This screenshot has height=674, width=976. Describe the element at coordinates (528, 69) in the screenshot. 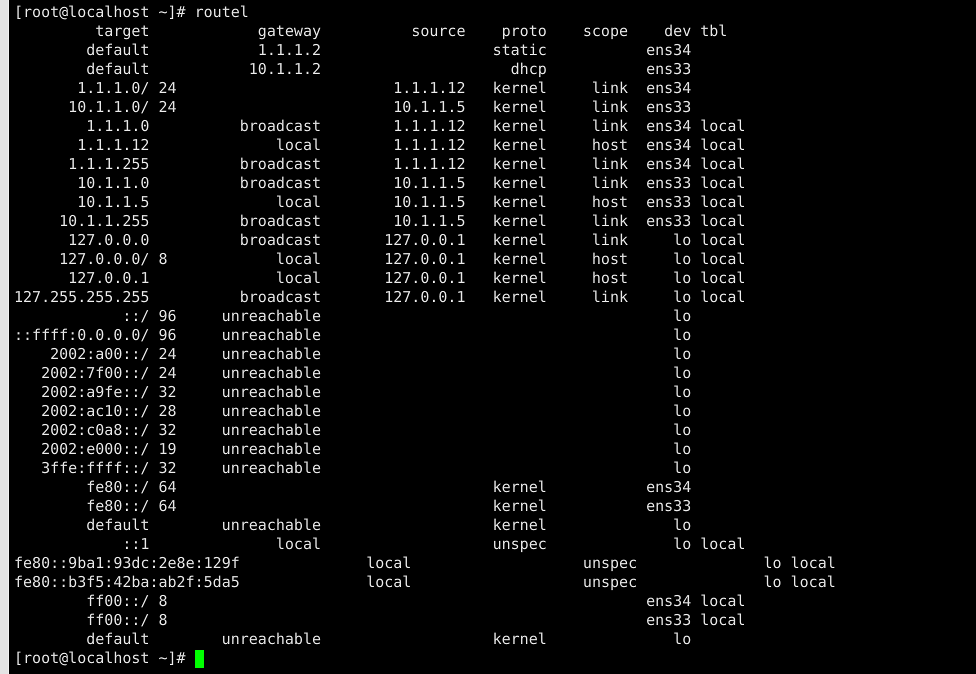

I see `route-cell: dhcp` at that location.